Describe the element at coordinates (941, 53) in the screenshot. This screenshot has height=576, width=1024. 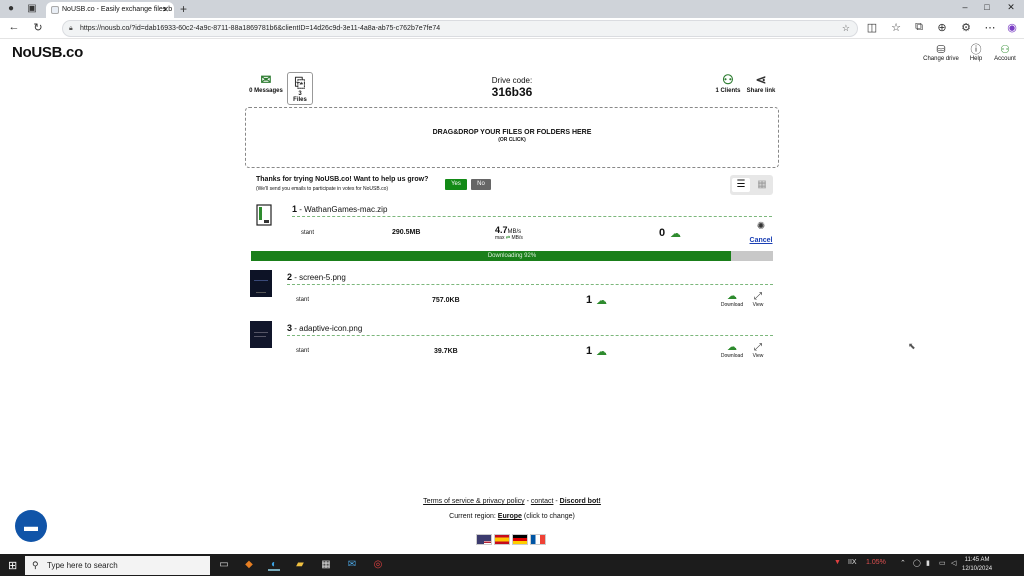
I see `change-drive-button: ⛁ Change drive` at that location.